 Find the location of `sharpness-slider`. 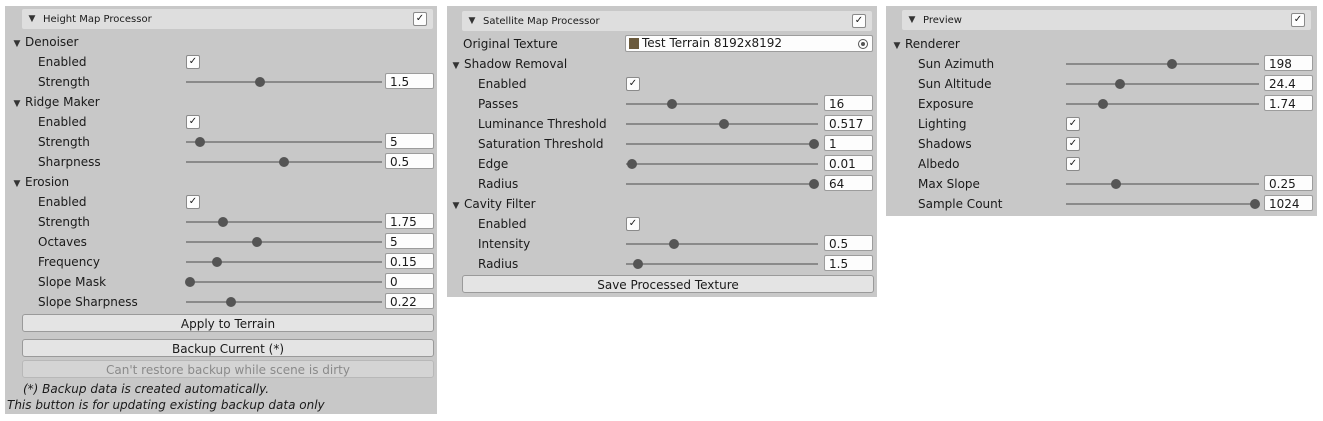

sharpness-slider is located at coordinates (284, 162).